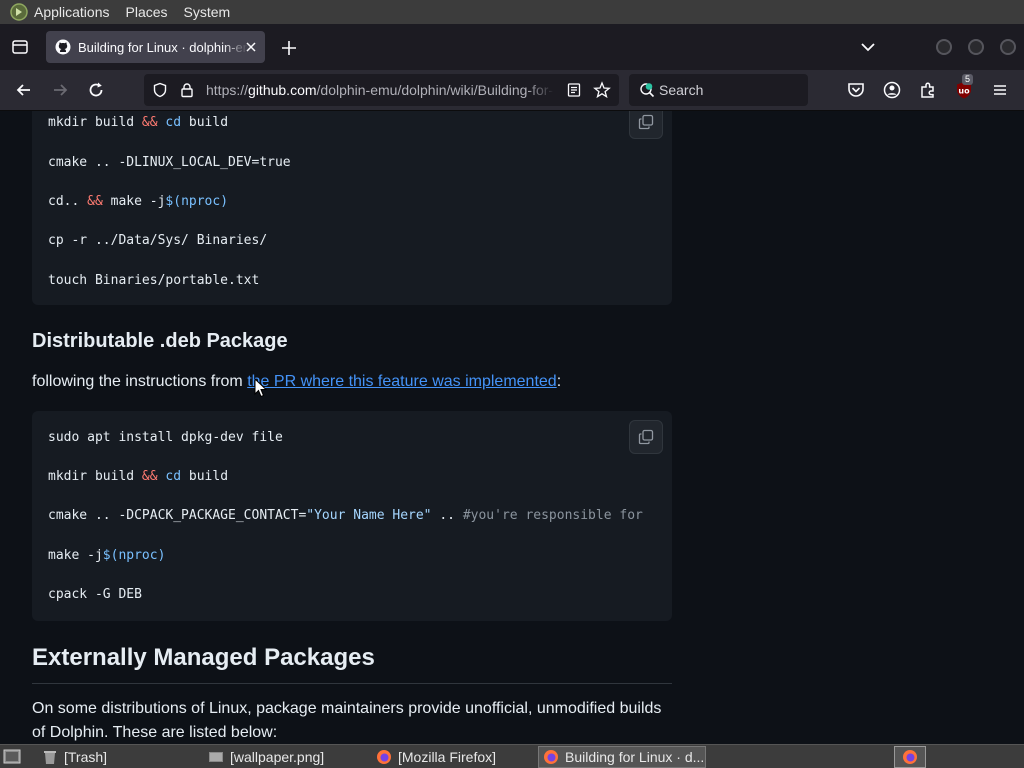  Describe the element at coordinates (944, 47) in the screenshot. I see `window-minimize-button` at that location.